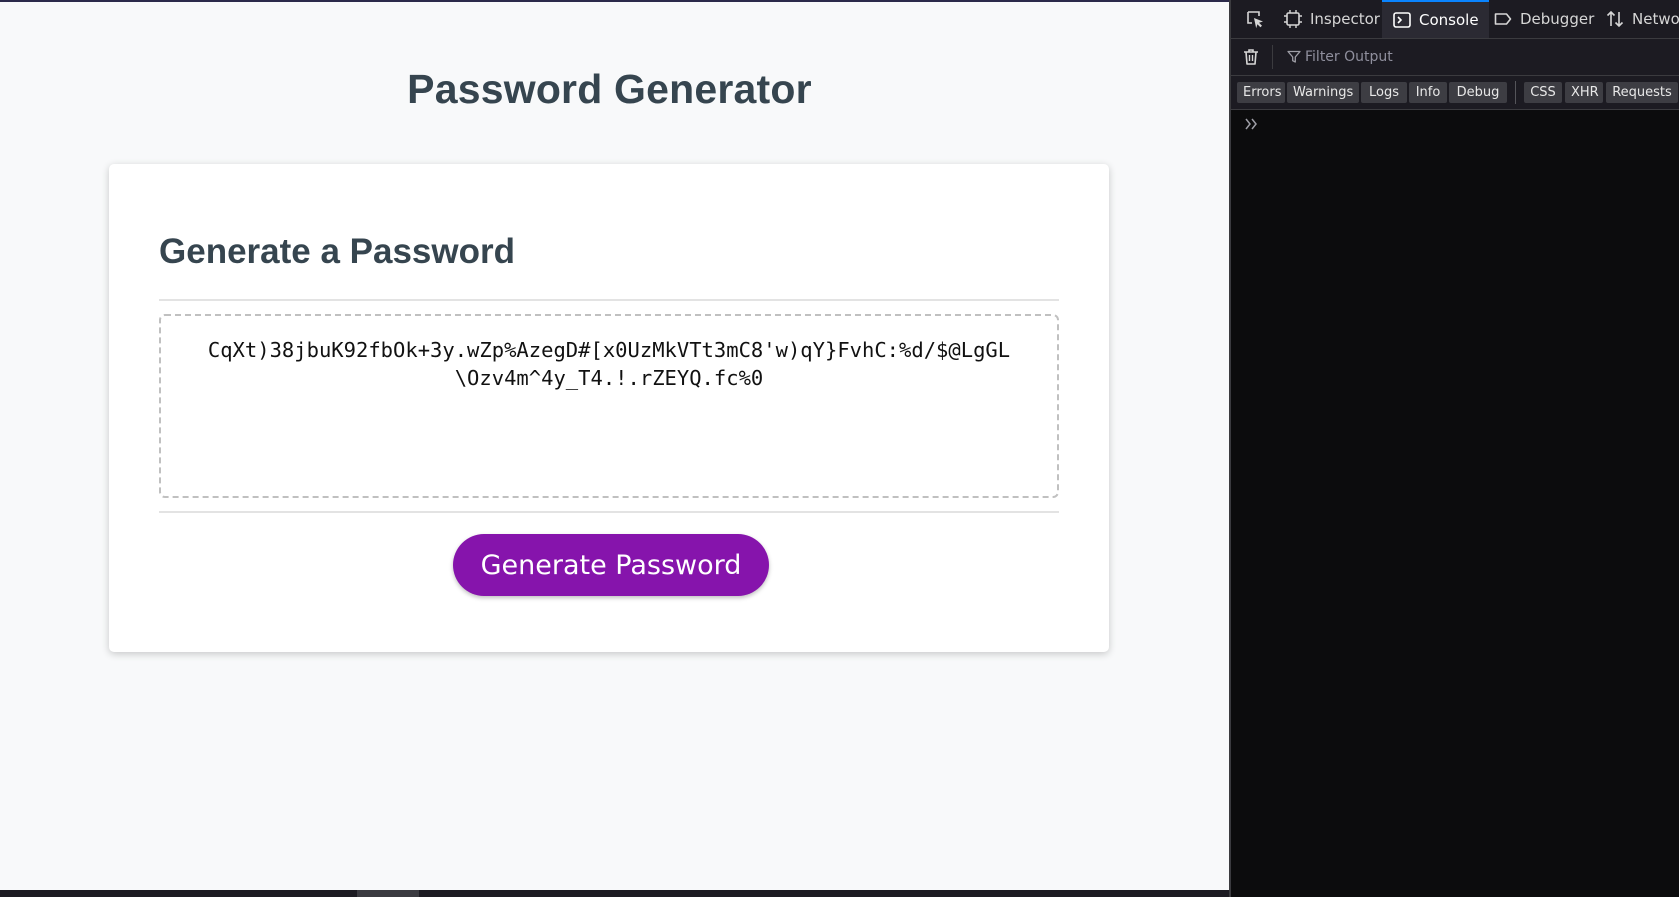 The width and height of the screenshot is (1679, 897). I want to click on card-footer-divider, so click(609, 512).